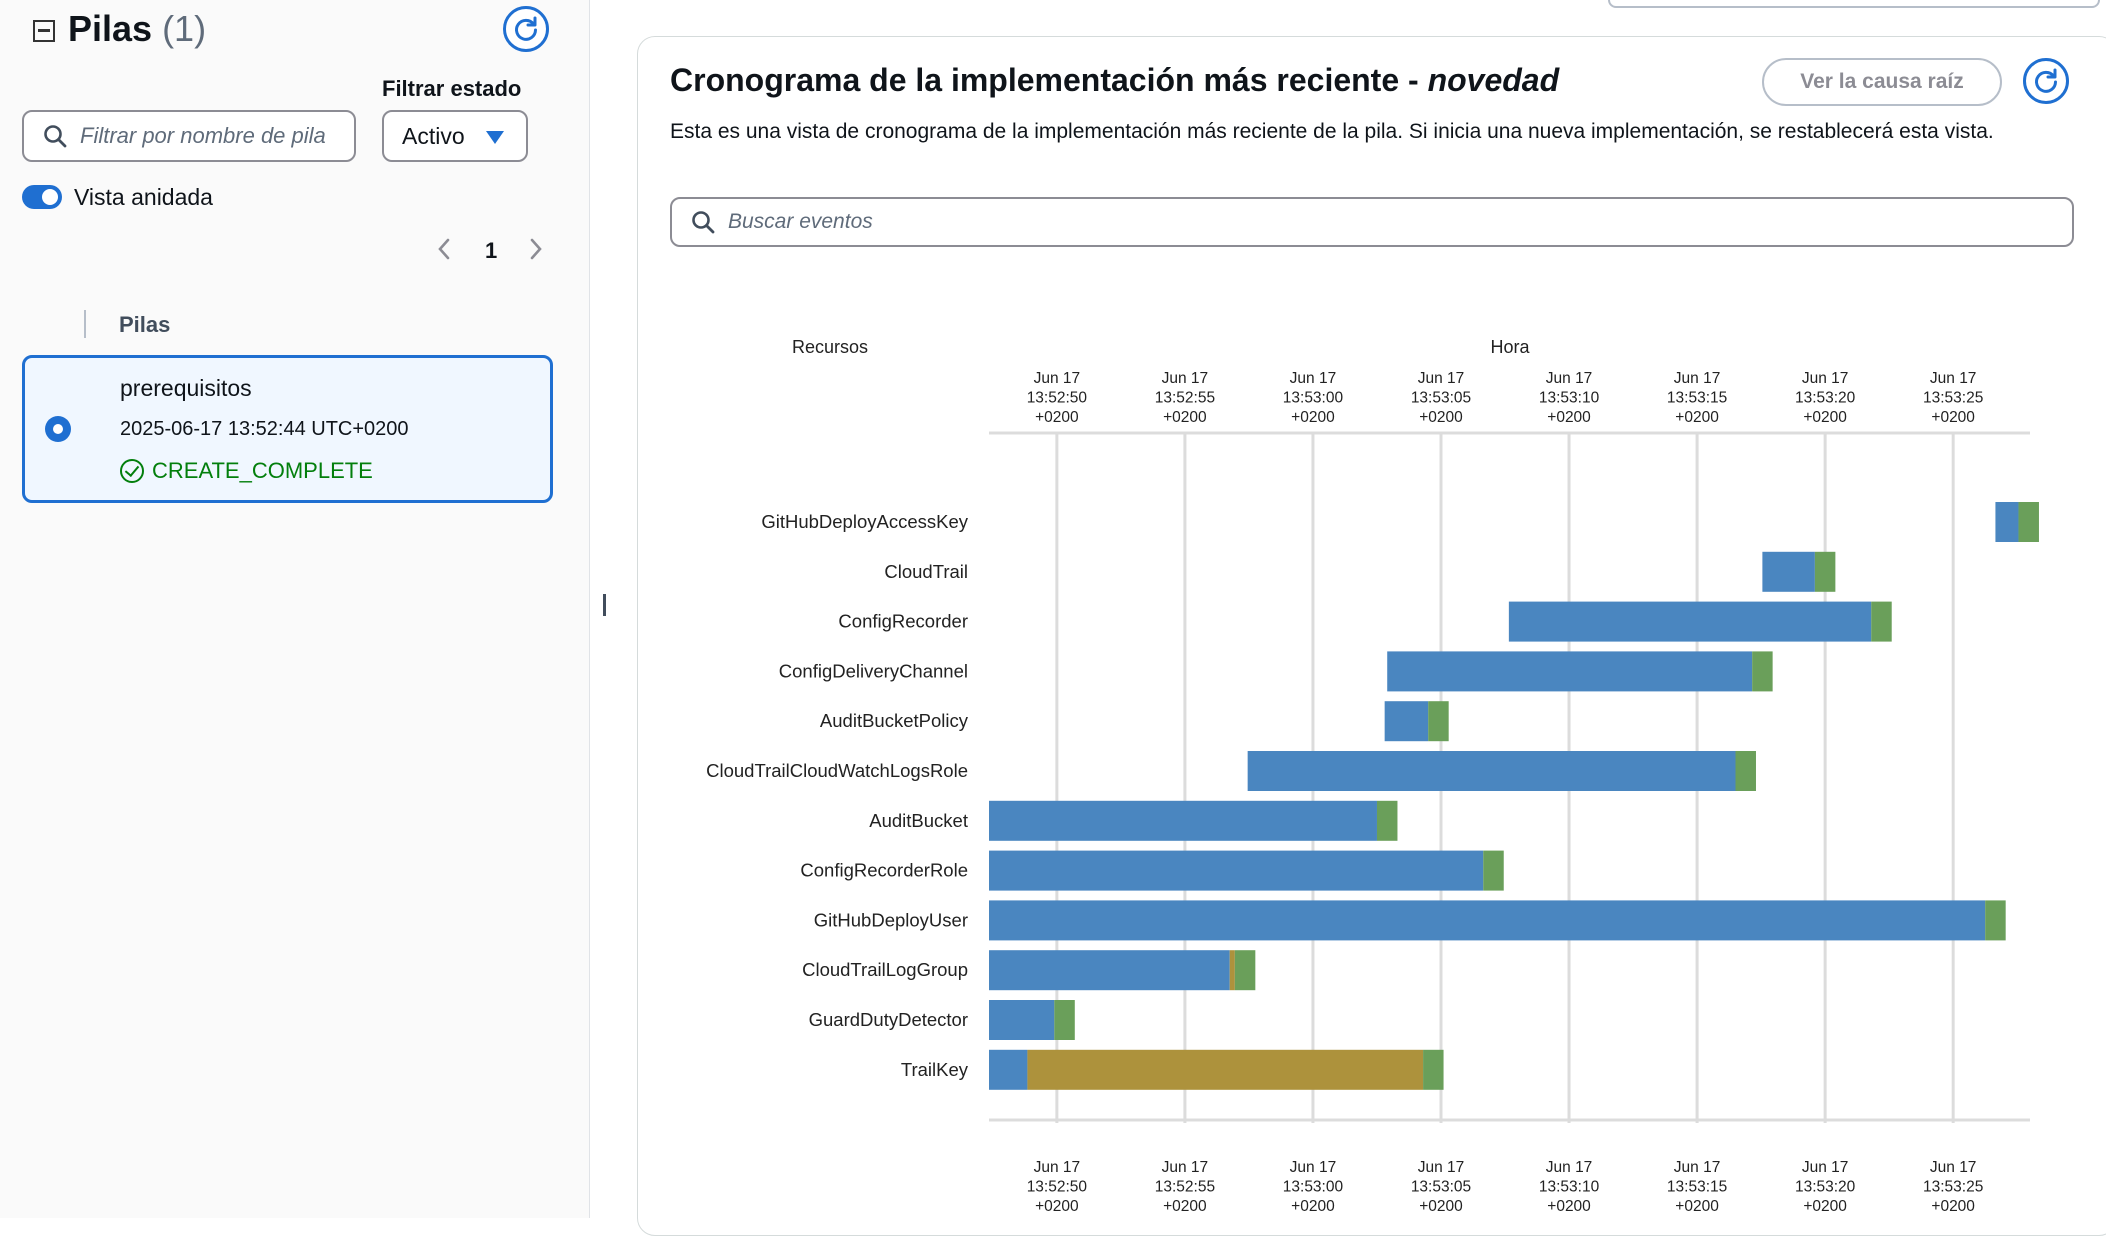  What do you see at coordinates (864, 521) in the screenshot?
I see `resource-label: GitHubDeployAccessKey` at bounding box center [864, 521].